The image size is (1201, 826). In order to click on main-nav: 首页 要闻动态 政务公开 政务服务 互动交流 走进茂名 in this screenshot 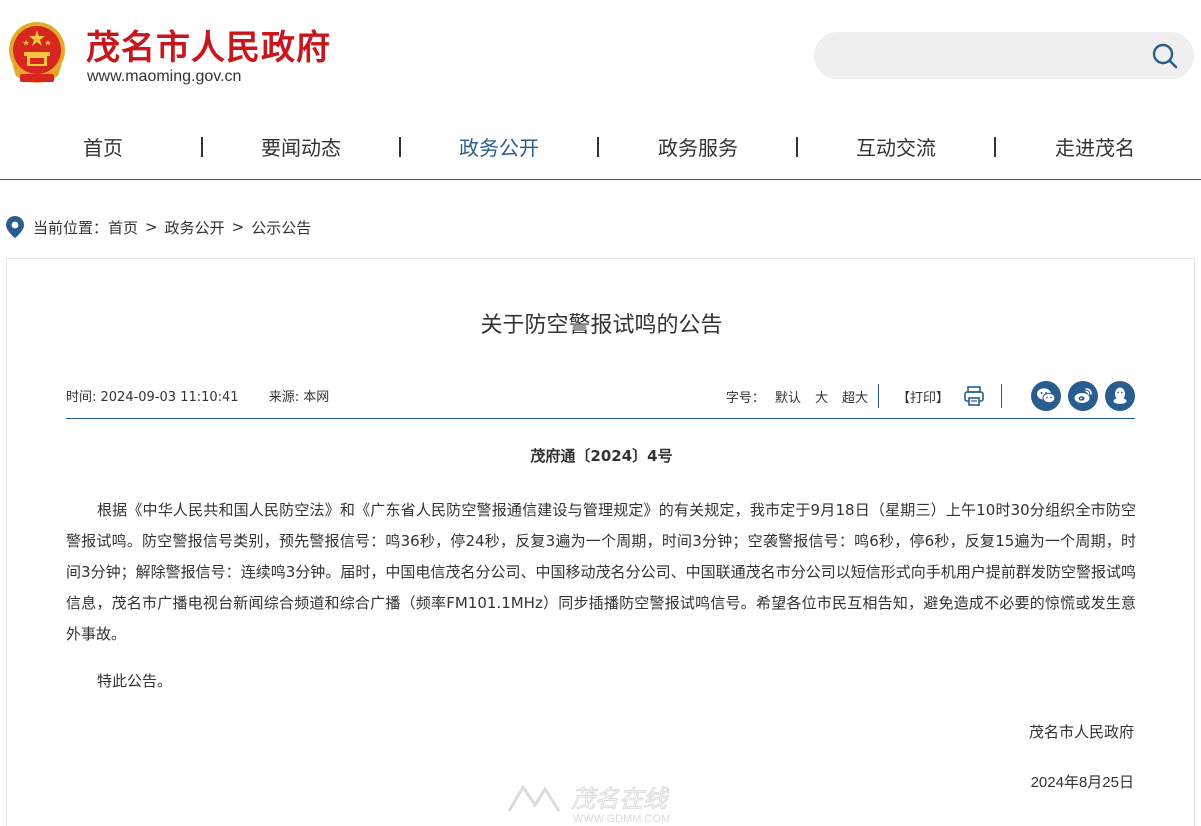, I will do `click(600, 149)`.